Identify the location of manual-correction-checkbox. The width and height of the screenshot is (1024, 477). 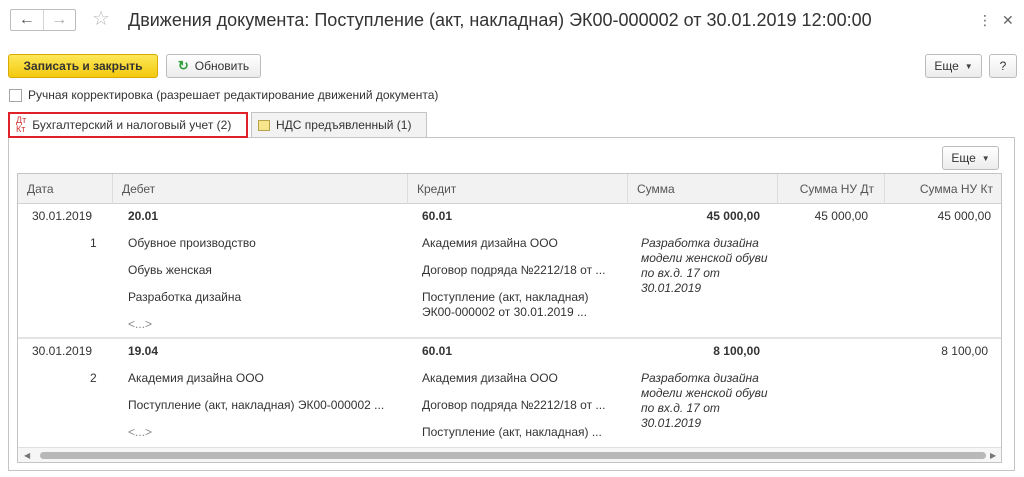
(15, 95).